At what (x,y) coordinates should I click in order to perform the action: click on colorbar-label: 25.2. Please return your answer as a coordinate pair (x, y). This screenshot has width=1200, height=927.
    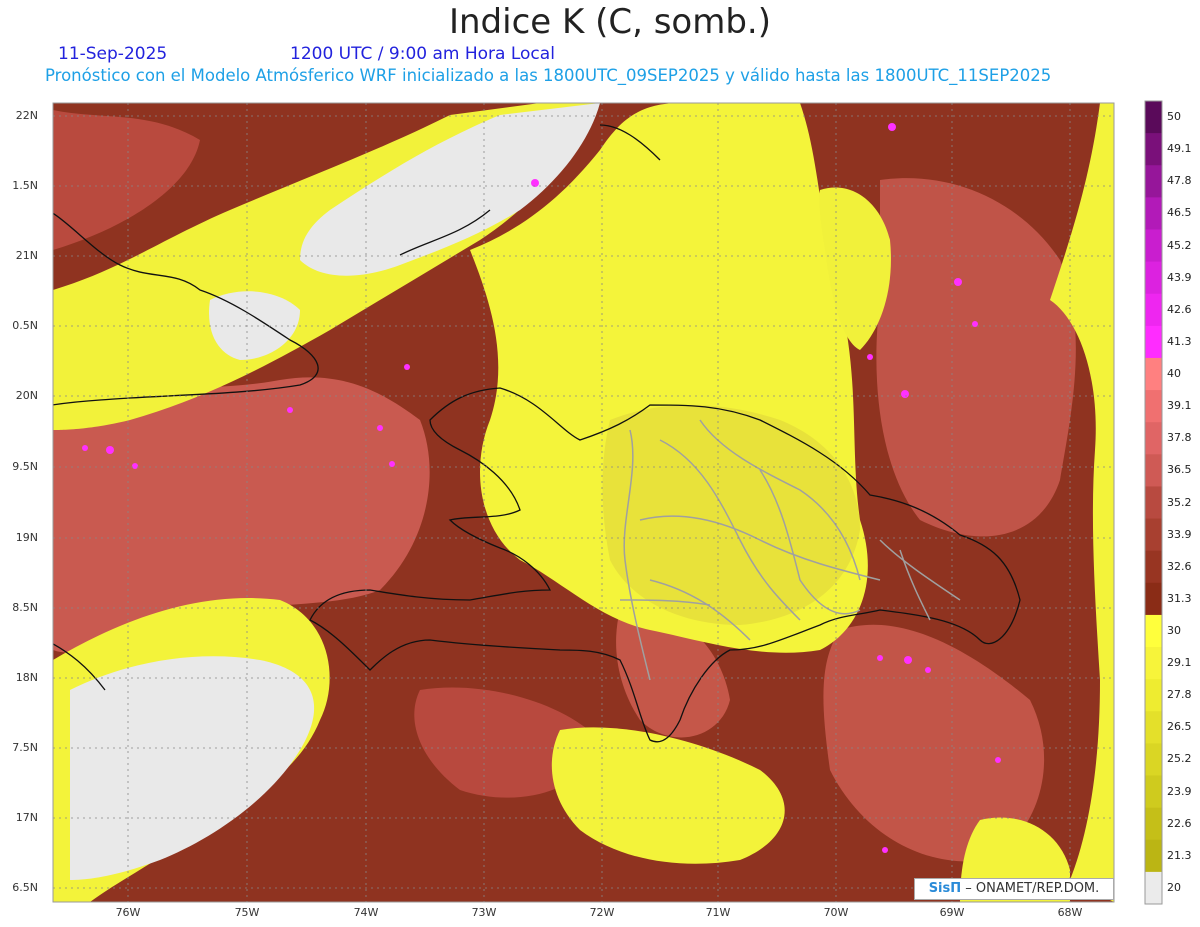
    Looking at the image, I should click on (1179, 759).